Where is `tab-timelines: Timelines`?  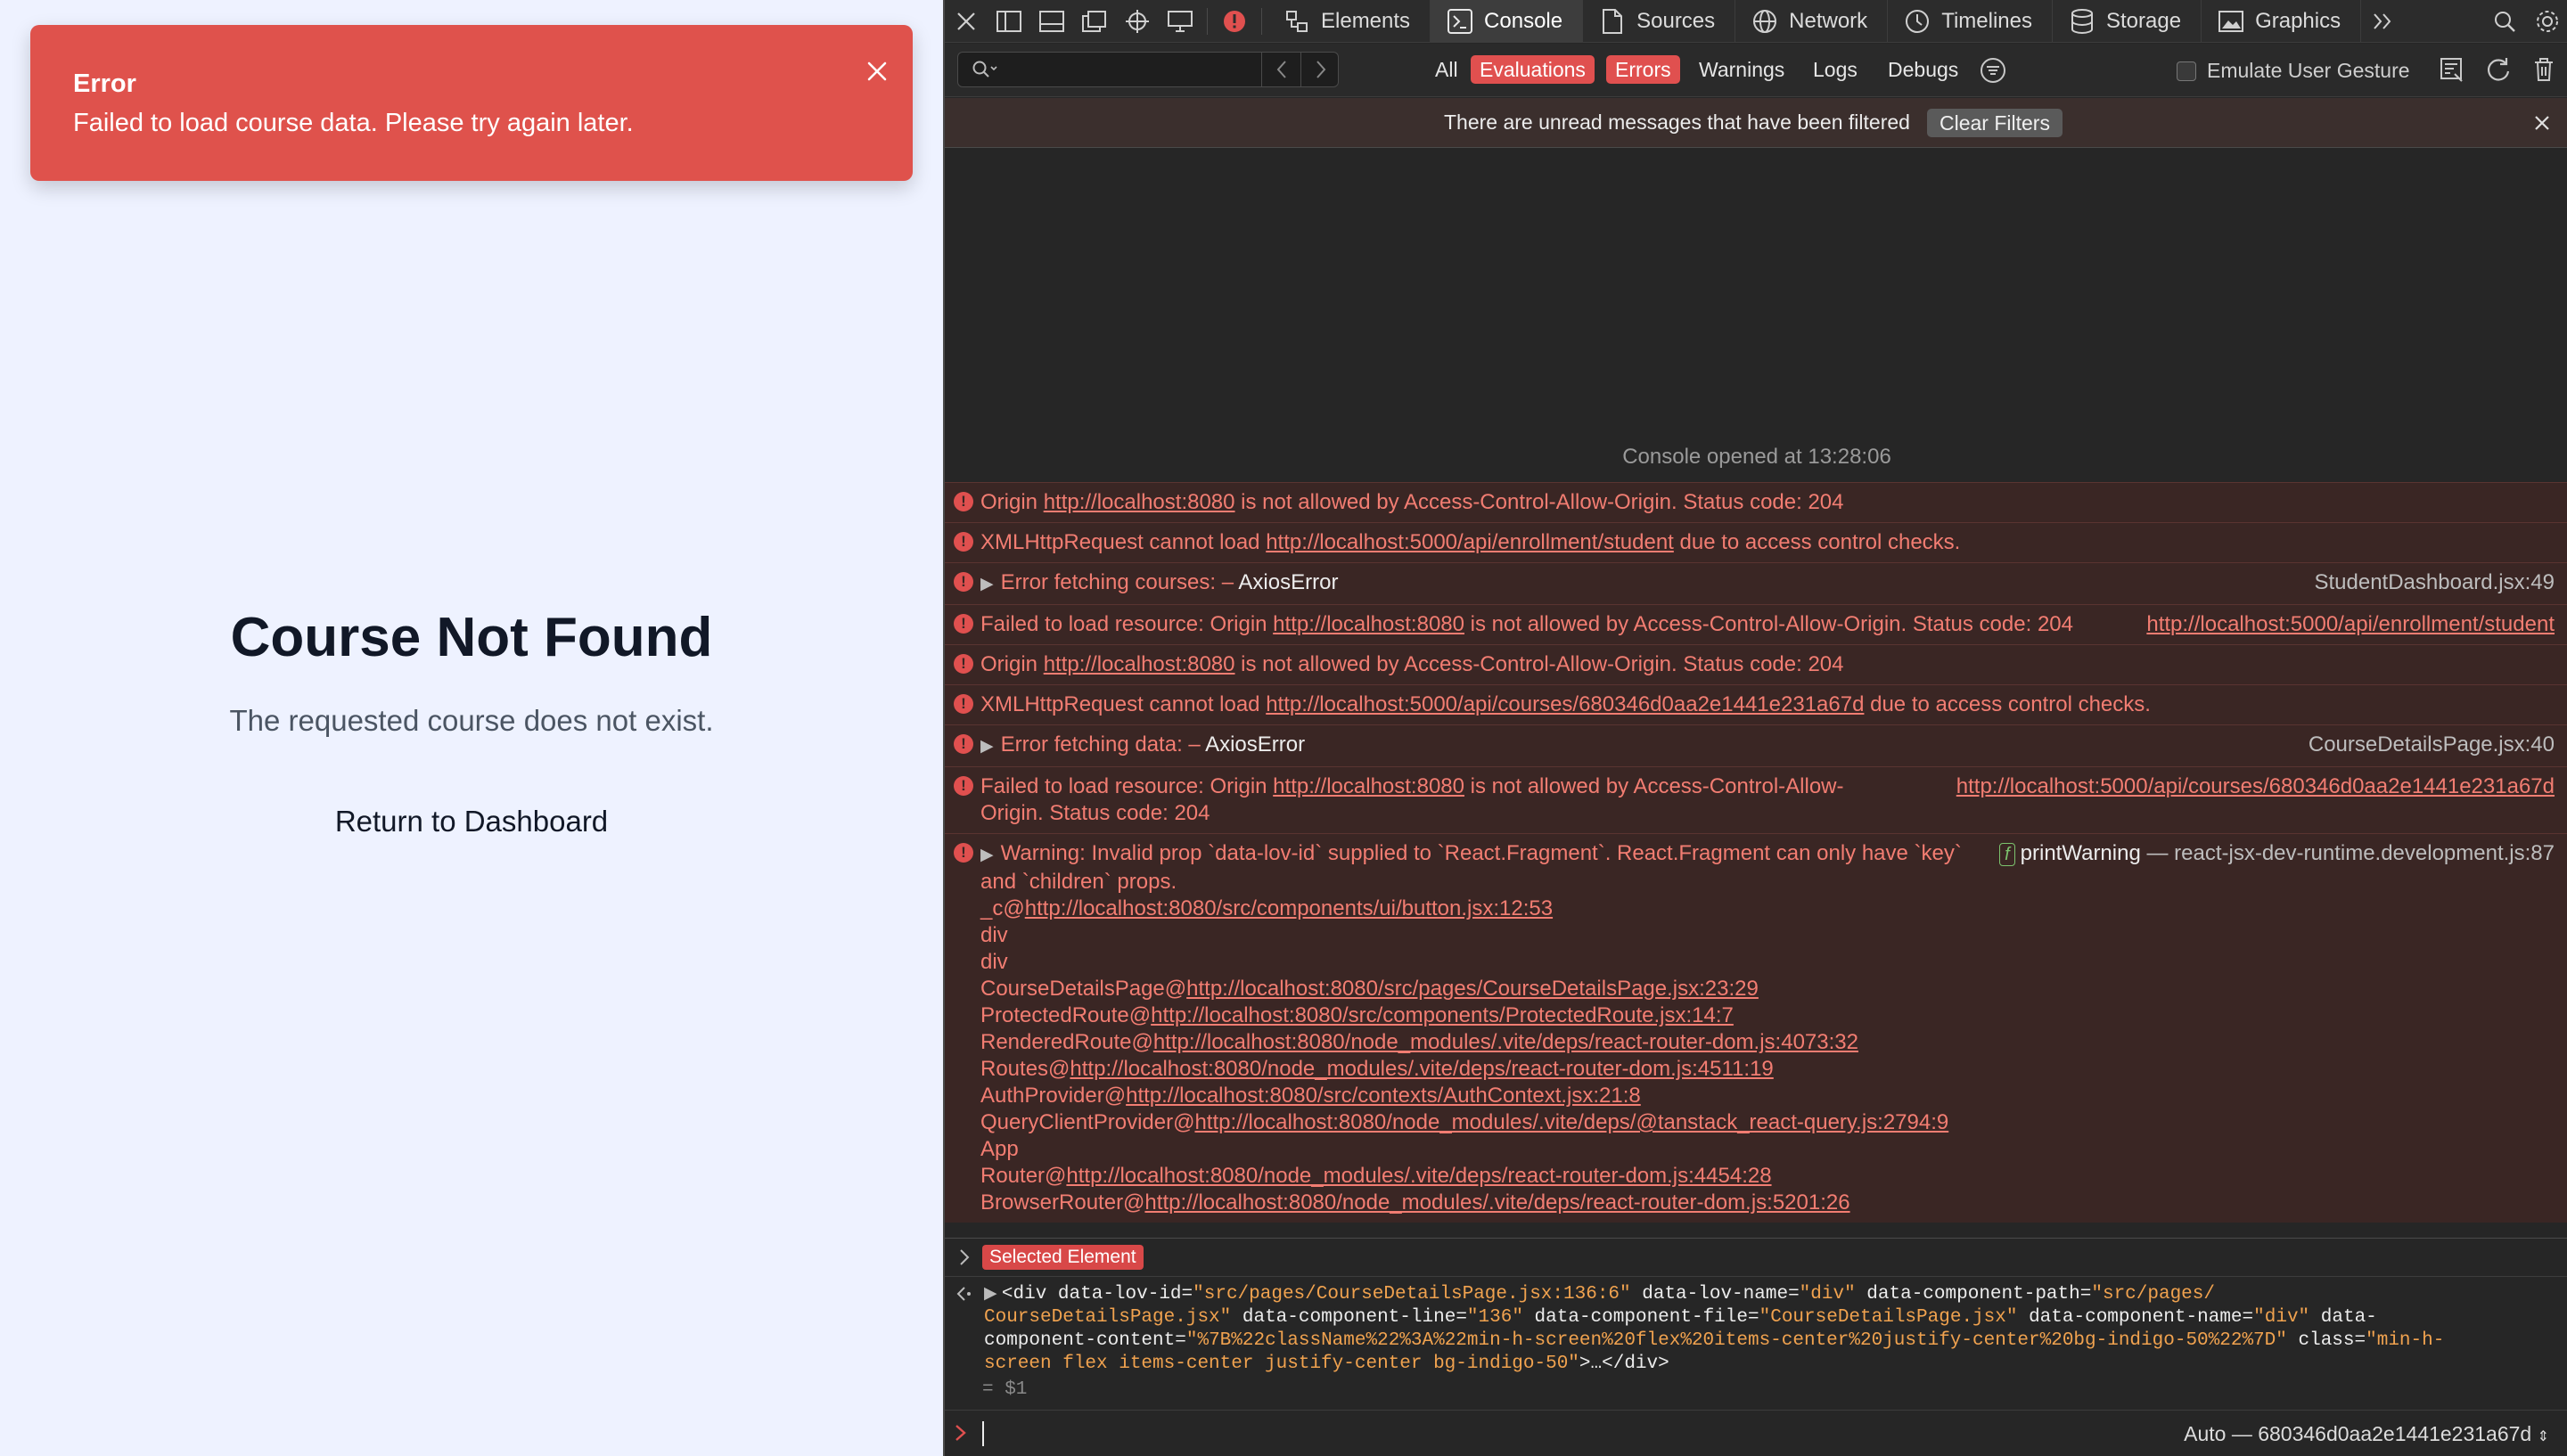
tab-timelines: Timelines is located at coordinates (1971, 21).